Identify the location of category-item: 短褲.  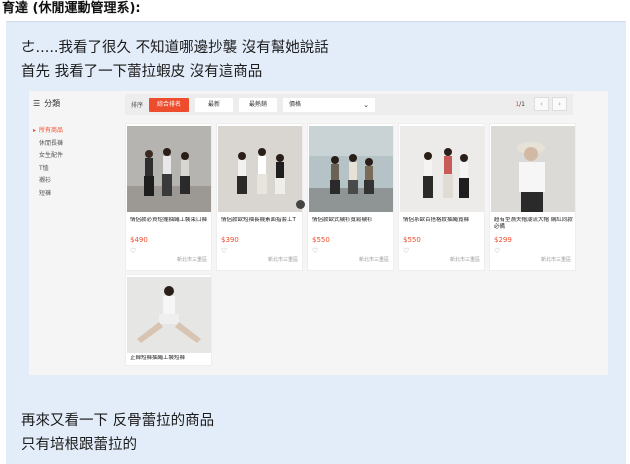
(48, 194).